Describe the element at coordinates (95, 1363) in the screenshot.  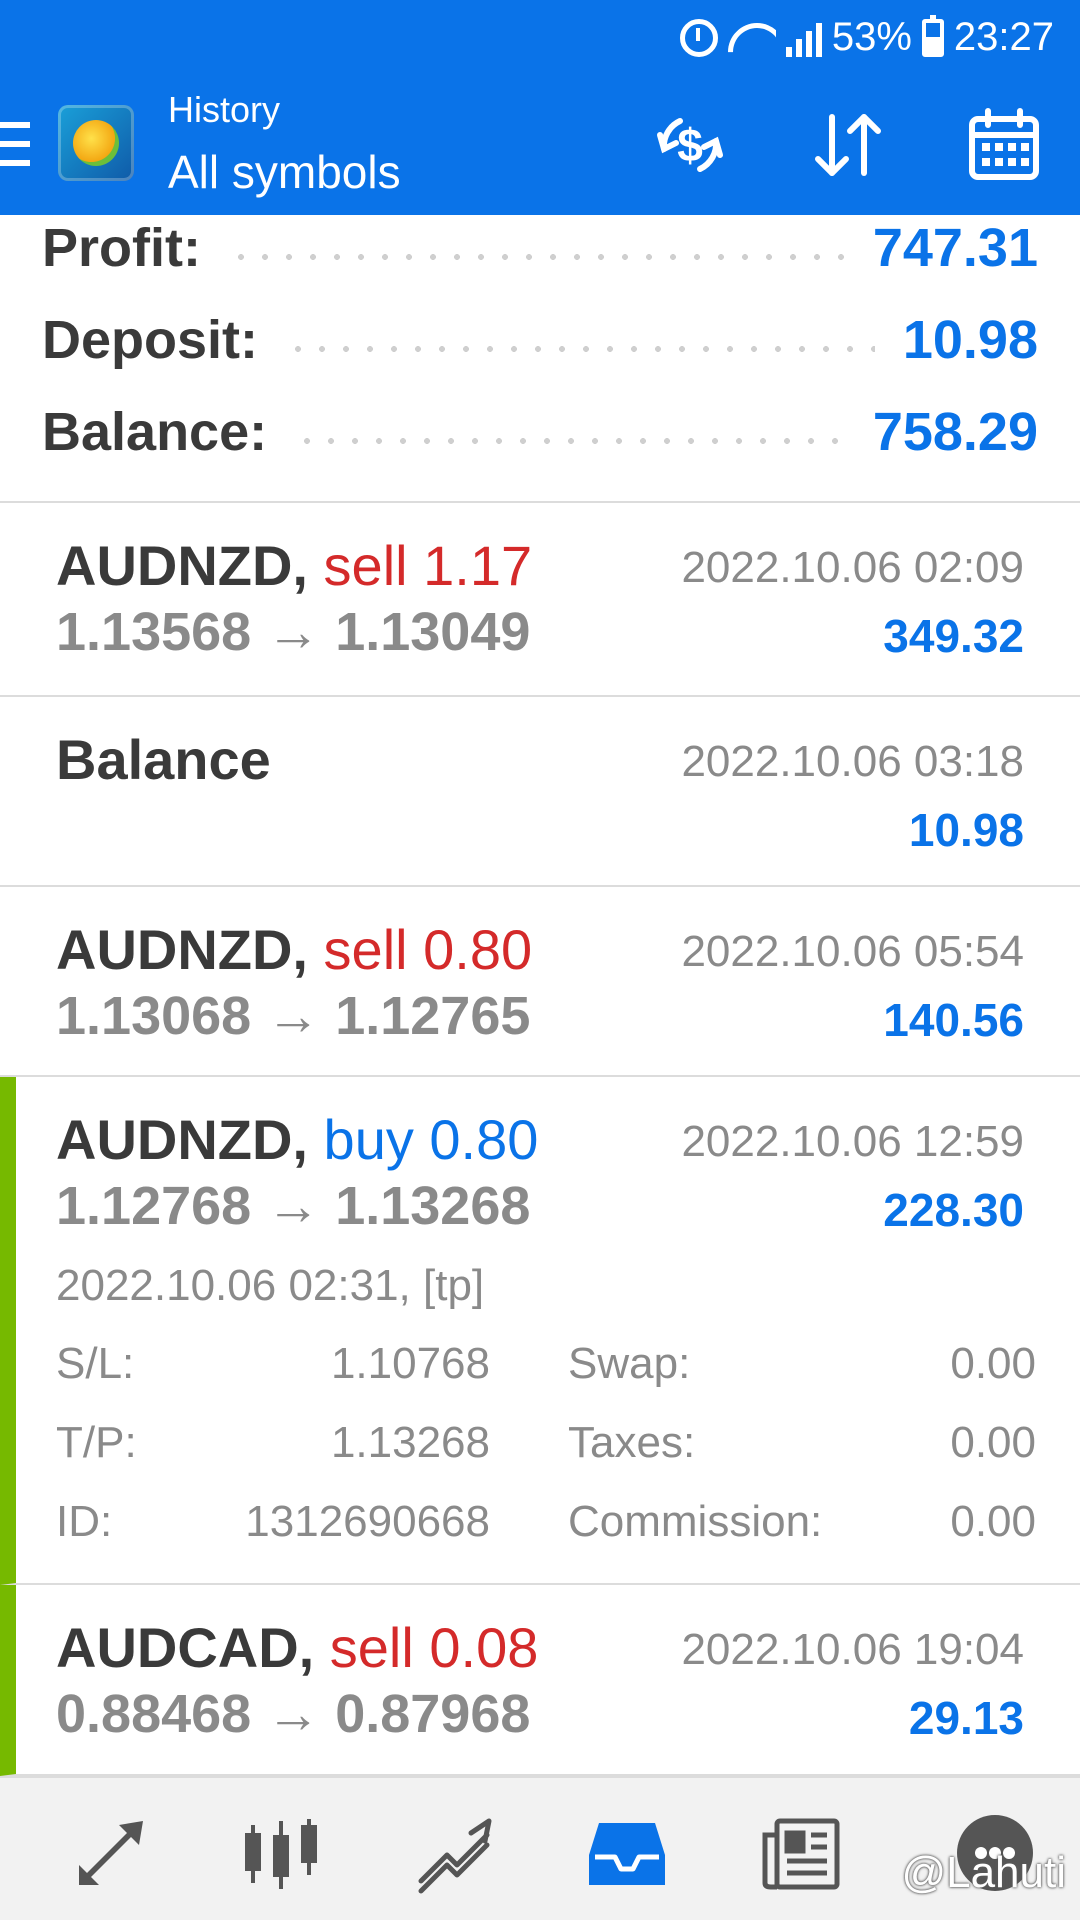
I see `sl-label: S/L:` at that location.